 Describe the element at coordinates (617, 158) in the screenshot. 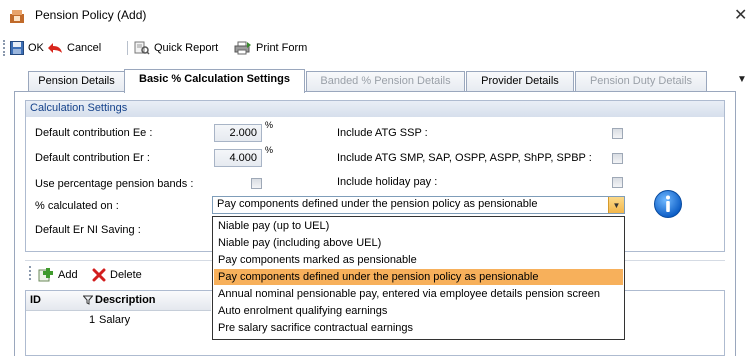

I see `atg-smp-checkbox` at that location.